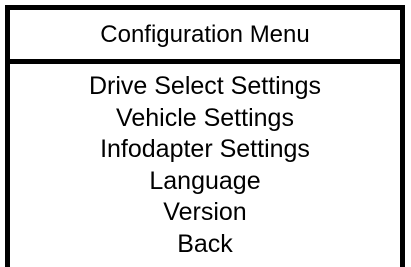  What do you see at coordinates (205, 213) in the screenshot?
I see `menu-item-version: Version` at bounding box center [205, 213].